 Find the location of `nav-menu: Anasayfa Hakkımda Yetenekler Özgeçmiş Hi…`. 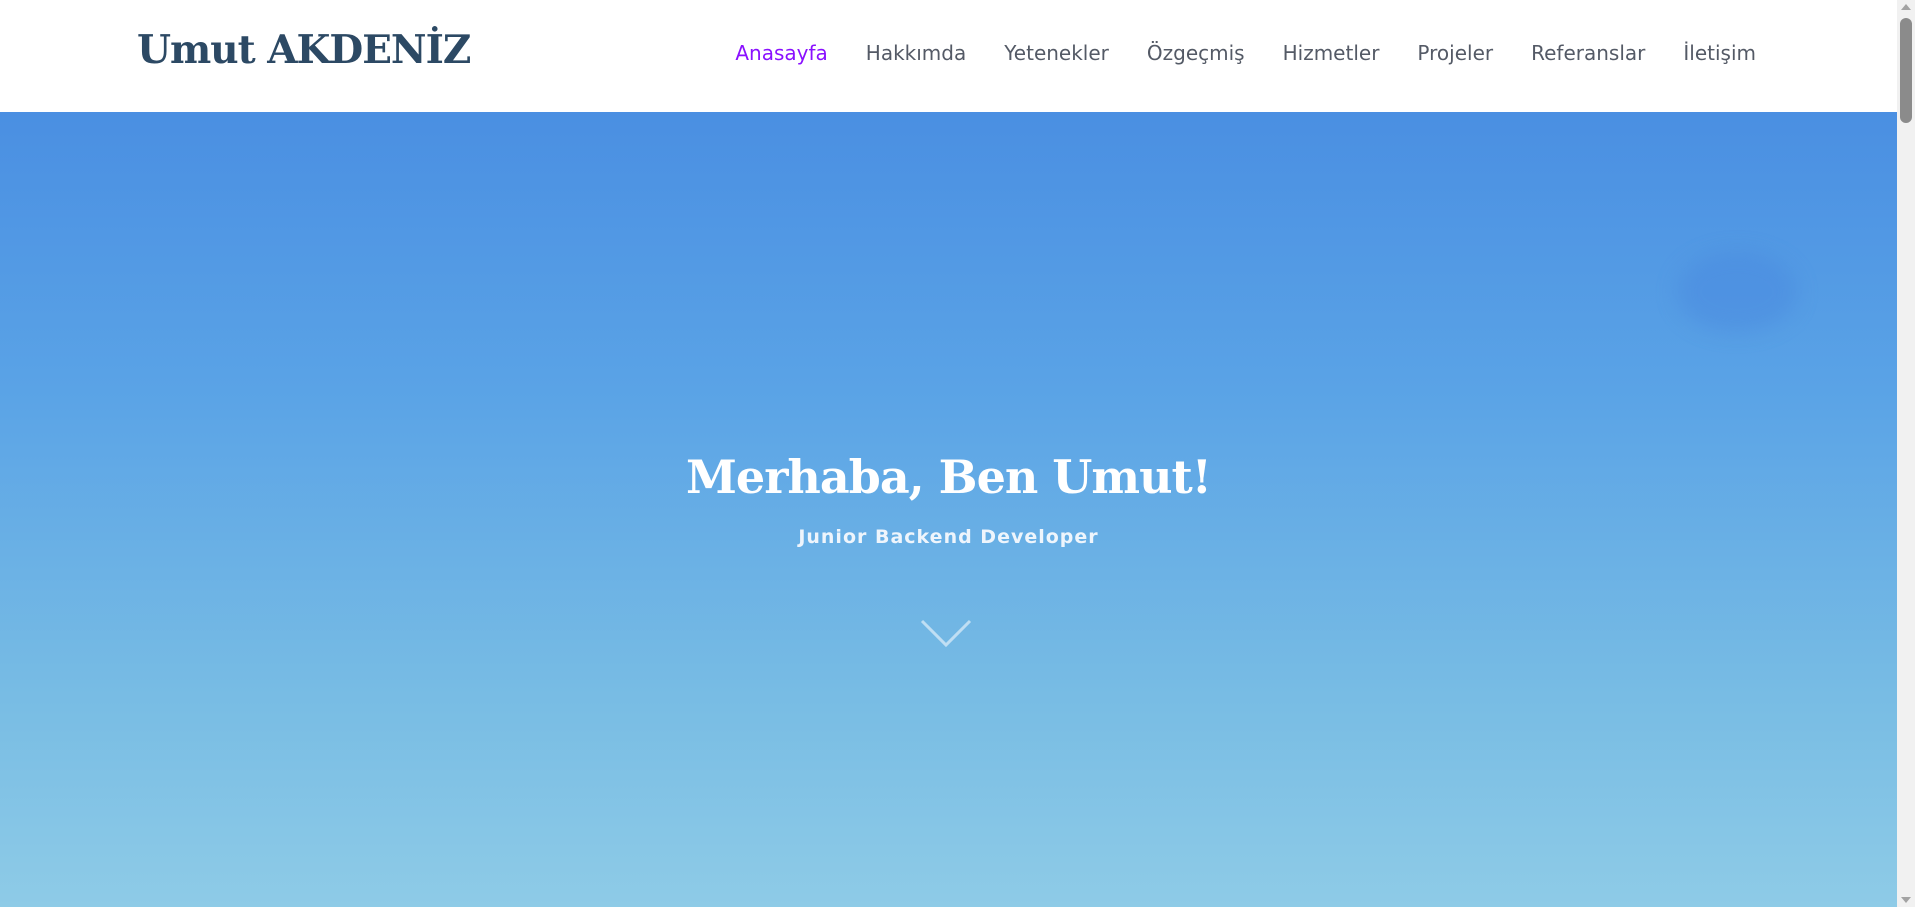

nav-menu: Anasayfa Hakkımda Yetenekler Özgeçmiş Hi… is located at coordinates (1245, 53).